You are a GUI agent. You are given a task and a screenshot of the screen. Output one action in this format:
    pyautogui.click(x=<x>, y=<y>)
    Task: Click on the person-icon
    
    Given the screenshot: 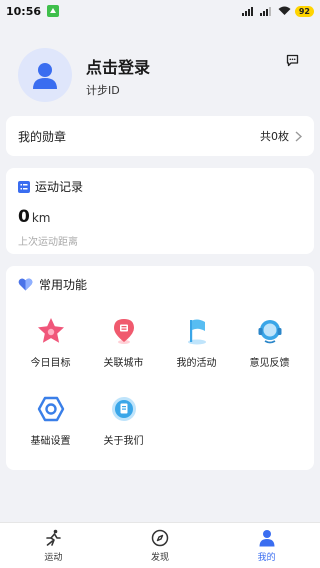 What is the action you would take?
    pyautogui.click(x=267, y=537)
    